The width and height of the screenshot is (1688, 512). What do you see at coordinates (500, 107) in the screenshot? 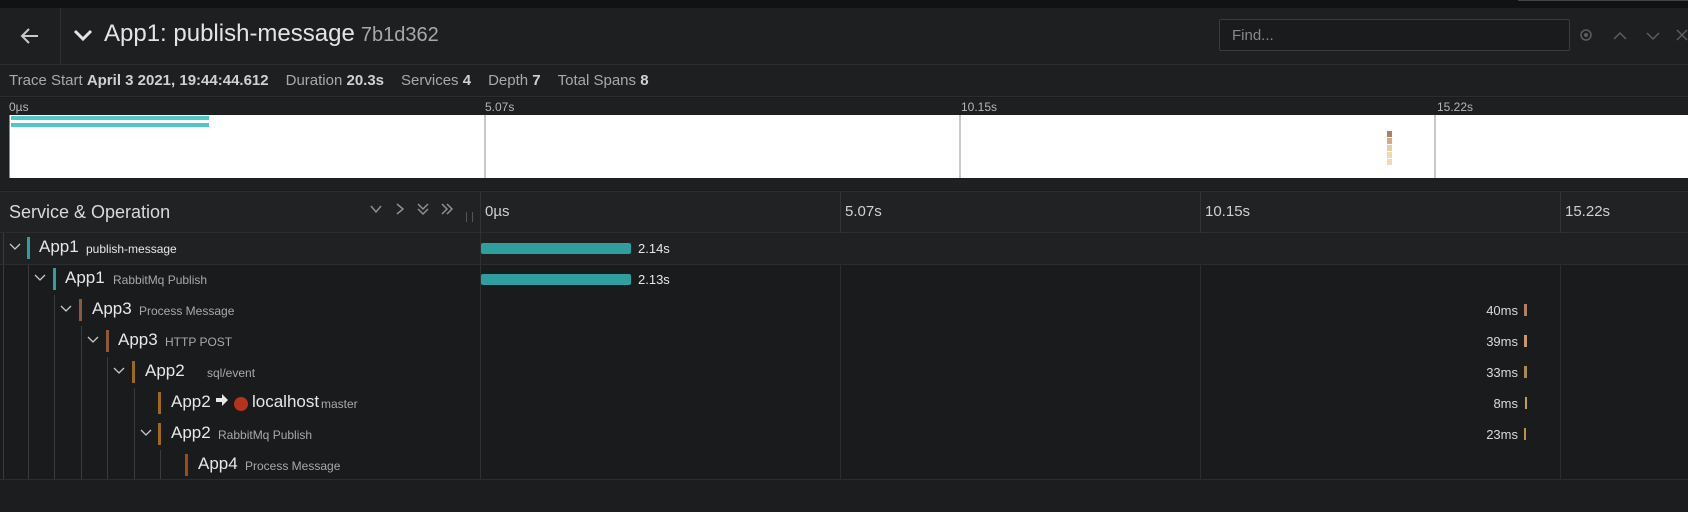
I see `minimap-tick: 5.07s` at bounding box center [500, 107].